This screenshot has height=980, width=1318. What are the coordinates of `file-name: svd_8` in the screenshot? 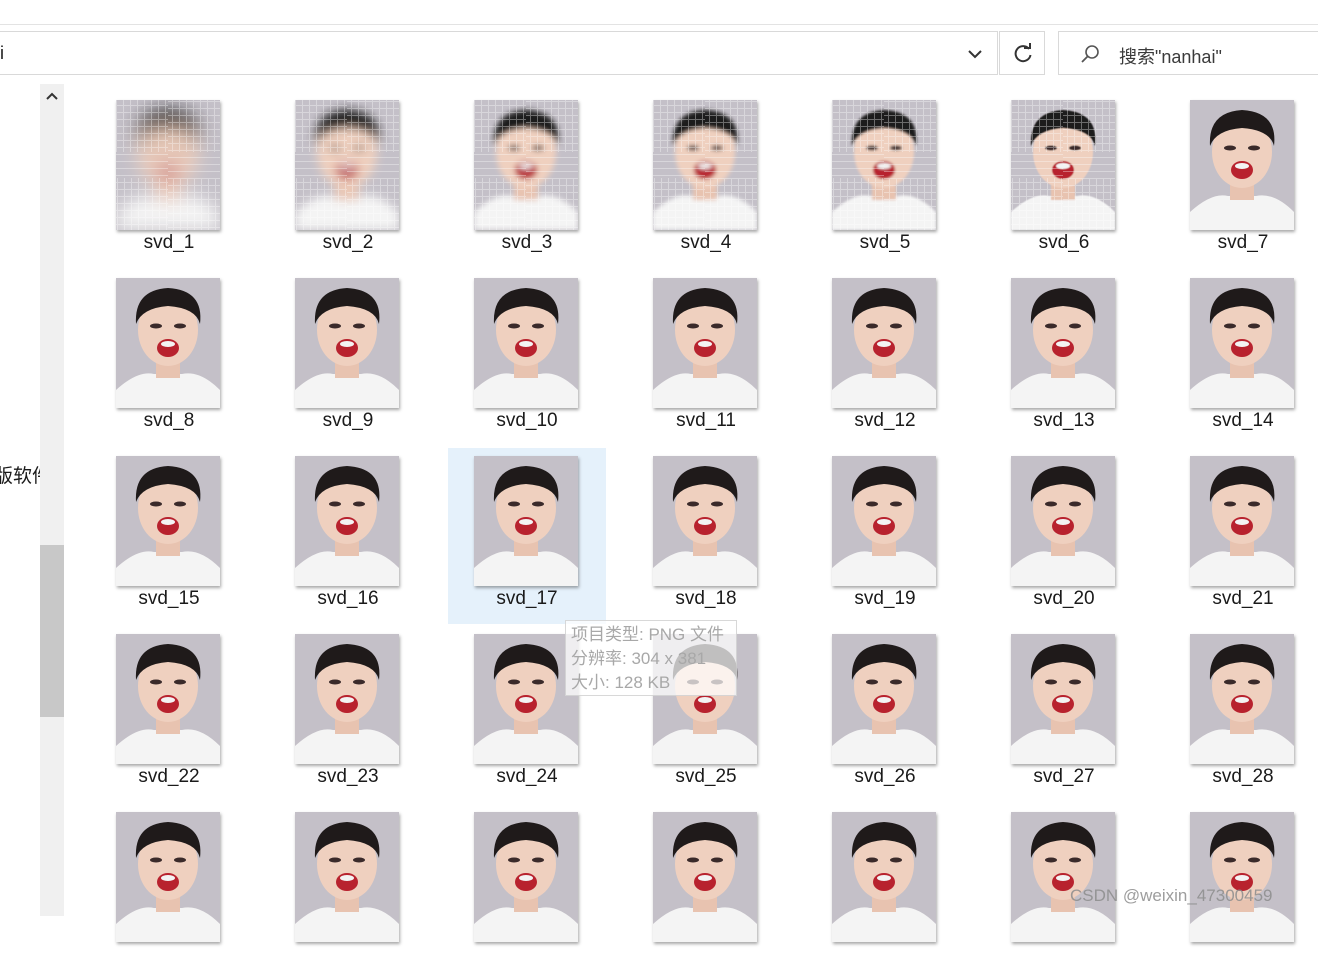 It's located at (169, 420).